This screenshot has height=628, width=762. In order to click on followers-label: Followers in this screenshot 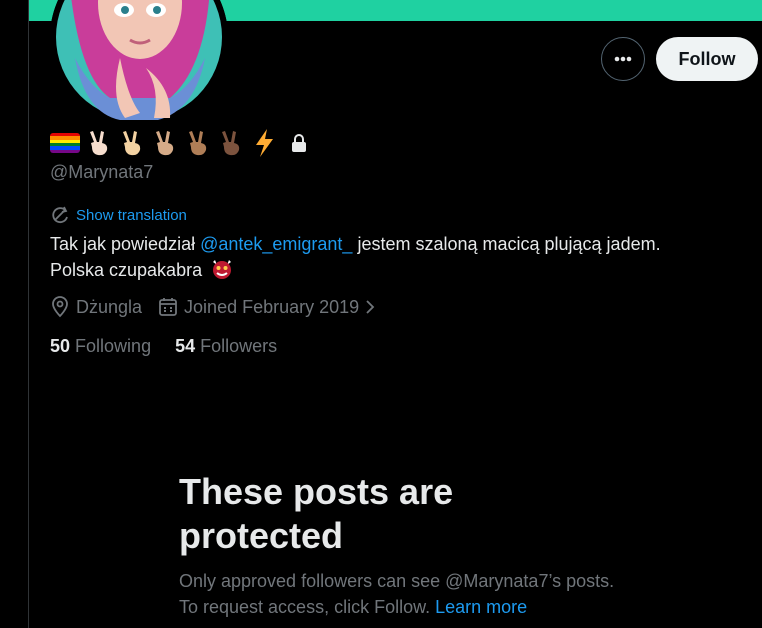, I will do `click(239, 346)`.